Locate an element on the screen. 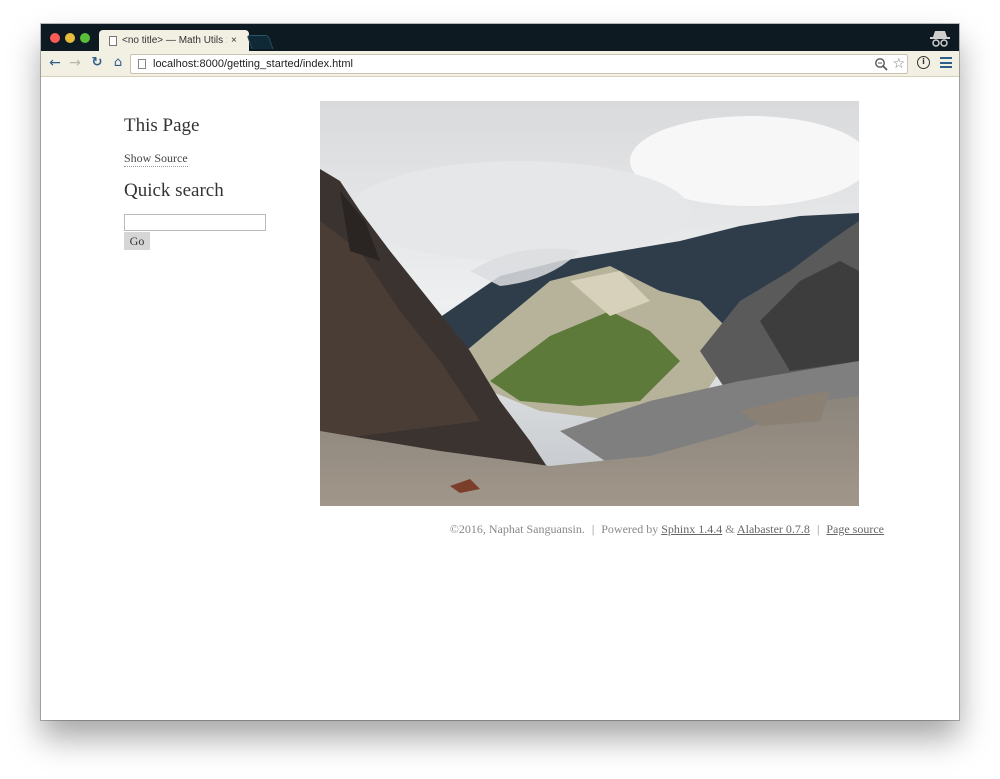 The image size is (1000, 779). close-window-button is located at coordinates (55, 38).